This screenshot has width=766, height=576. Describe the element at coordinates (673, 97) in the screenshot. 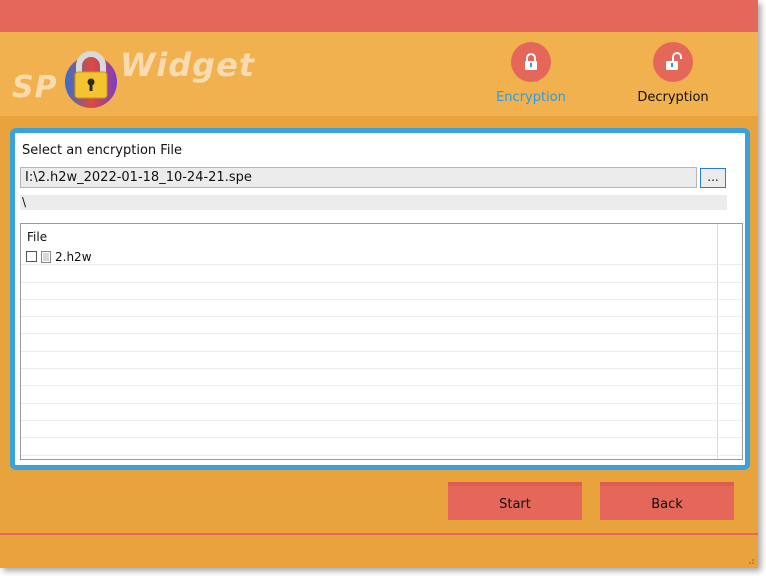

I see `decryption-label: Decryption` at that location.